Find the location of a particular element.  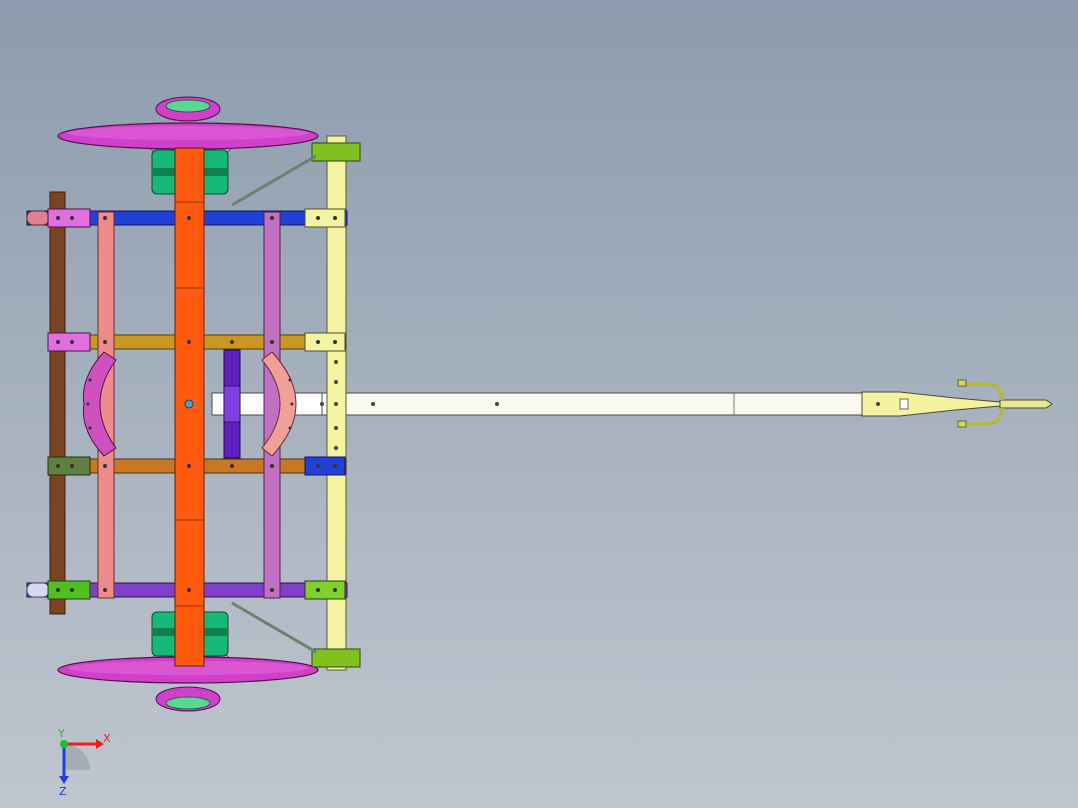

corner-bracket-bottom is located at coordinates (336, 658).